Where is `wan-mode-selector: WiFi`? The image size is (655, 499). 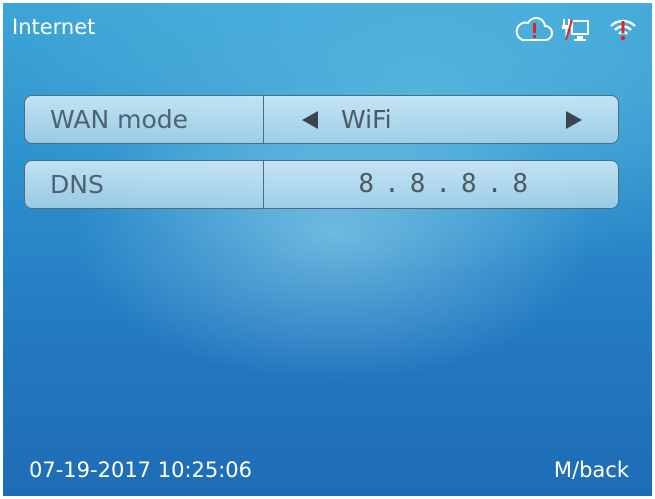
wan-mode-selector: WiFi is located at coordinates (441, 119).